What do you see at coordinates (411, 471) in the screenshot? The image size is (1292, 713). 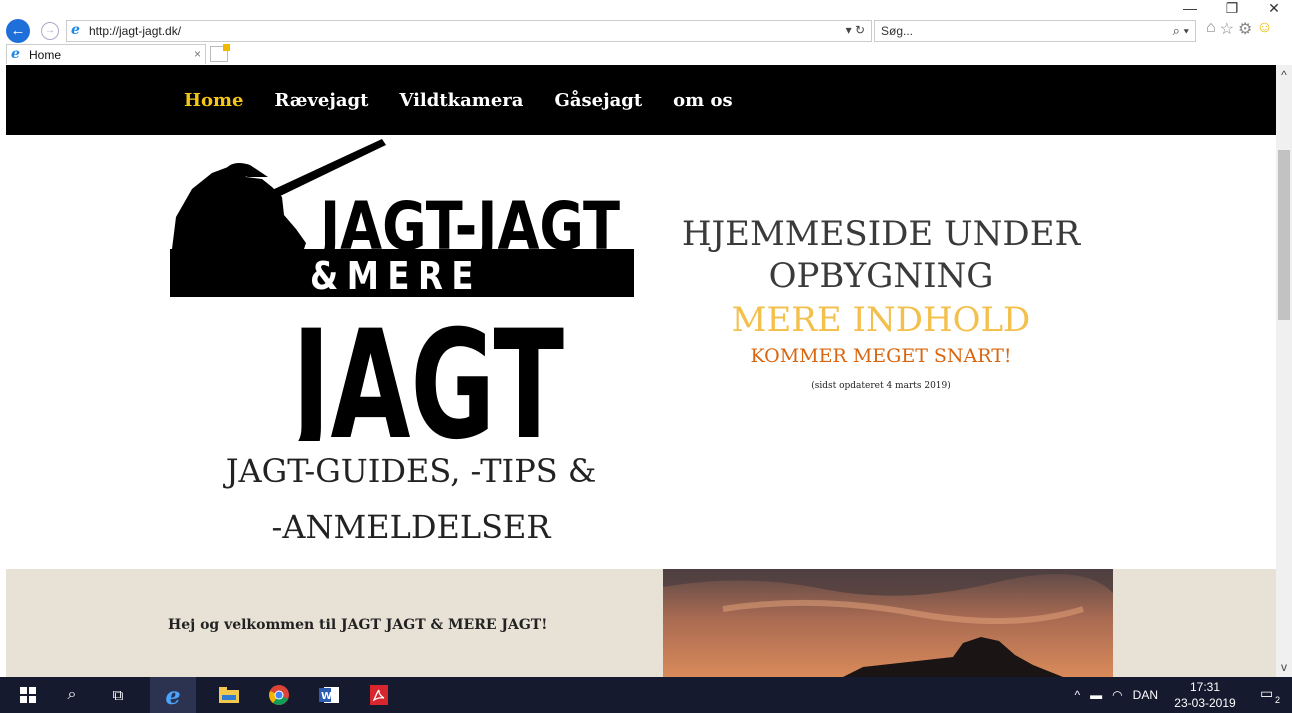 I see `tagline-line-1: JAGT-GUIDES, -TIPS &` at bounding box center [411, 471].